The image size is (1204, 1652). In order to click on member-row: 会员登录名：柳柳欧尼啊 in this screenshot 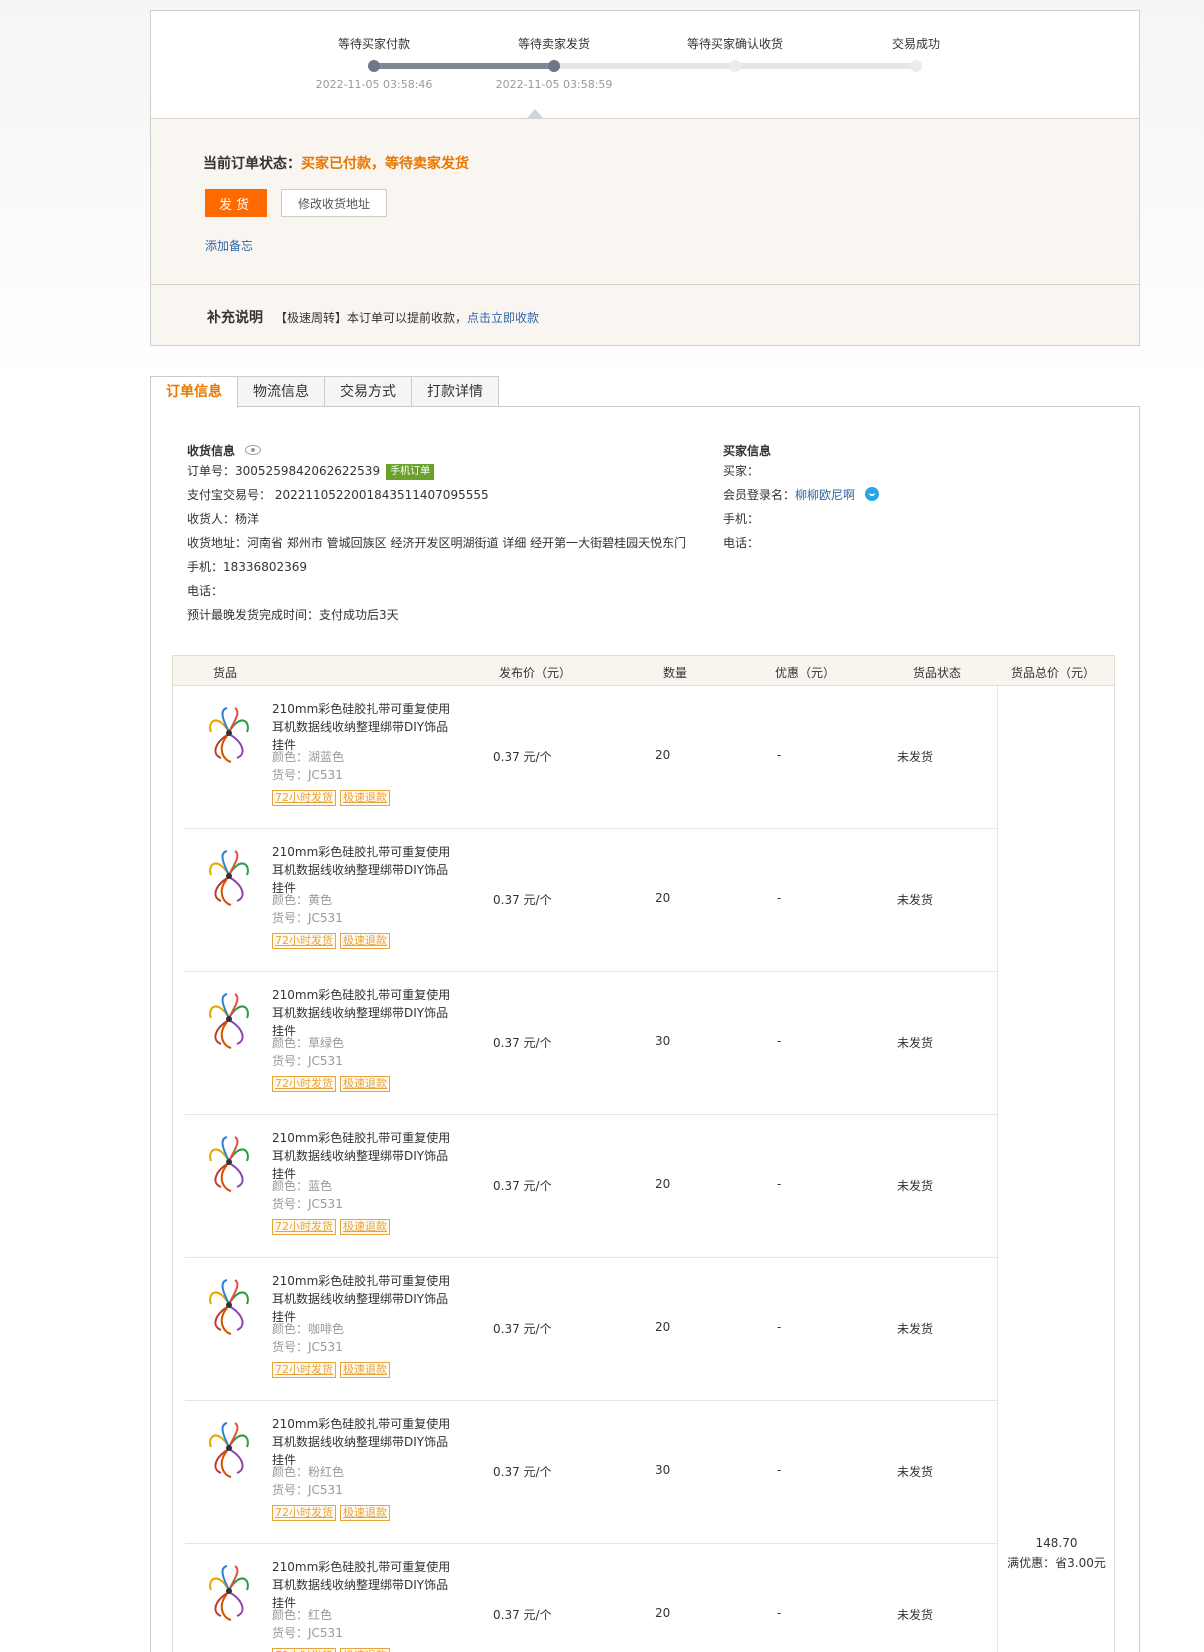, I will do `click(873, 495)`.